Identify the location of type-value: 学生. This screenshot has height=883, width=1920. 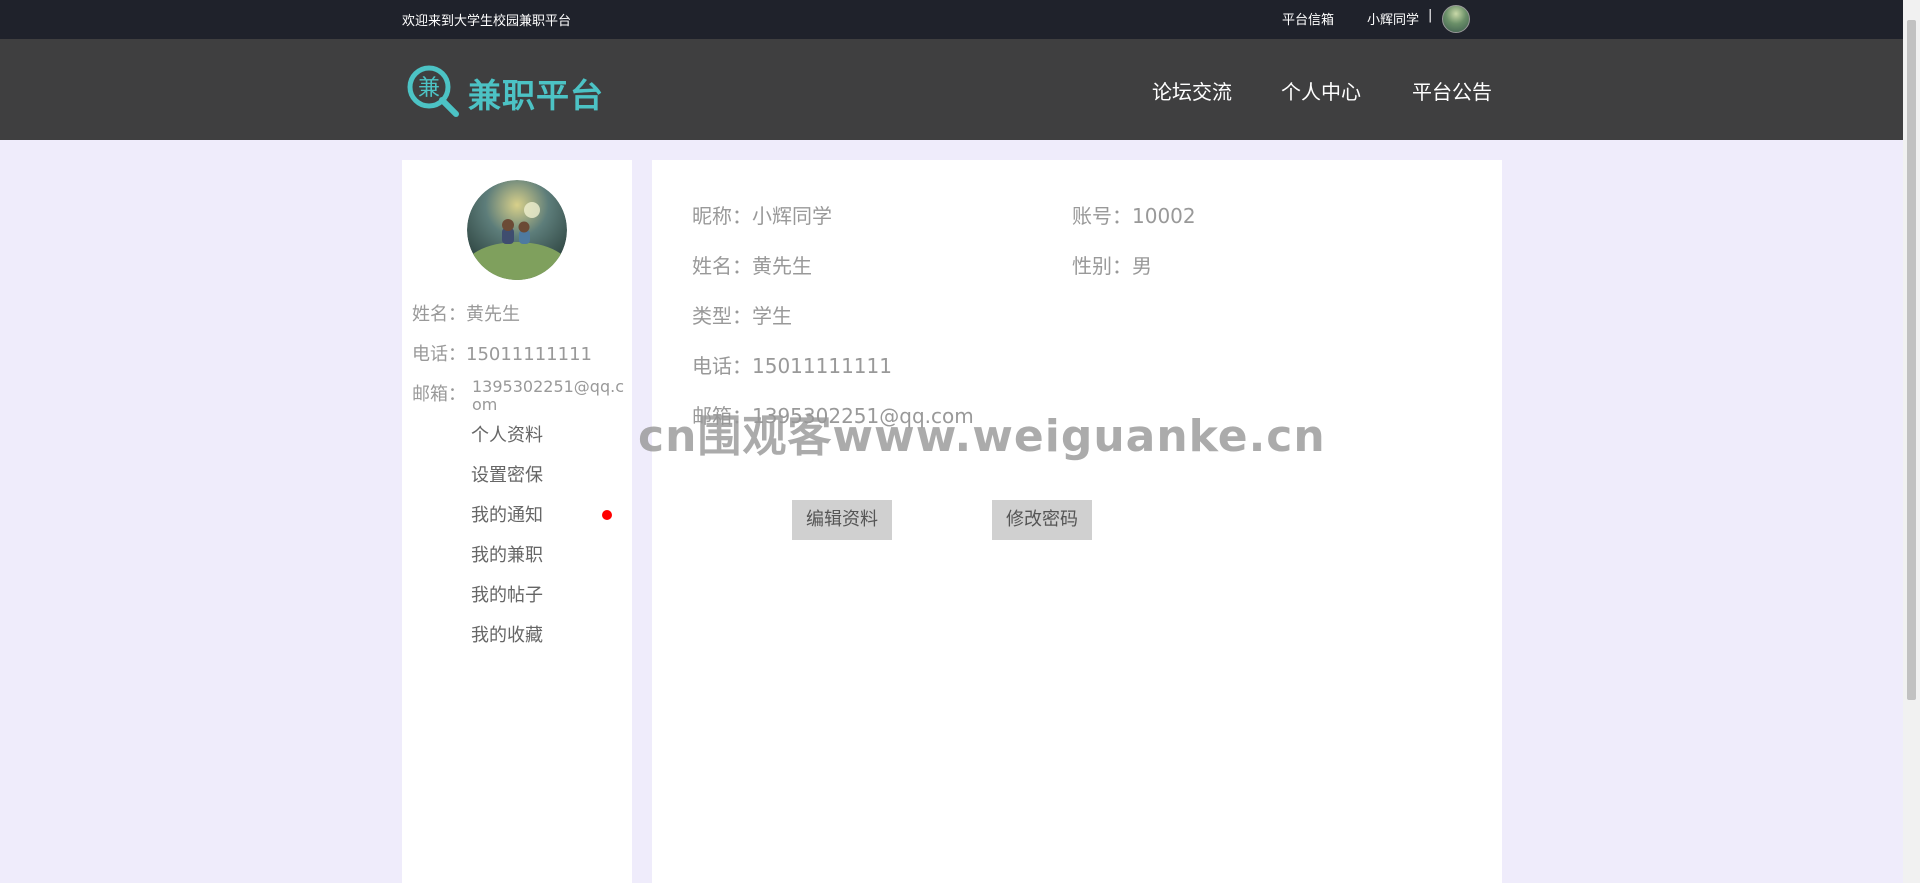
(772, 316).